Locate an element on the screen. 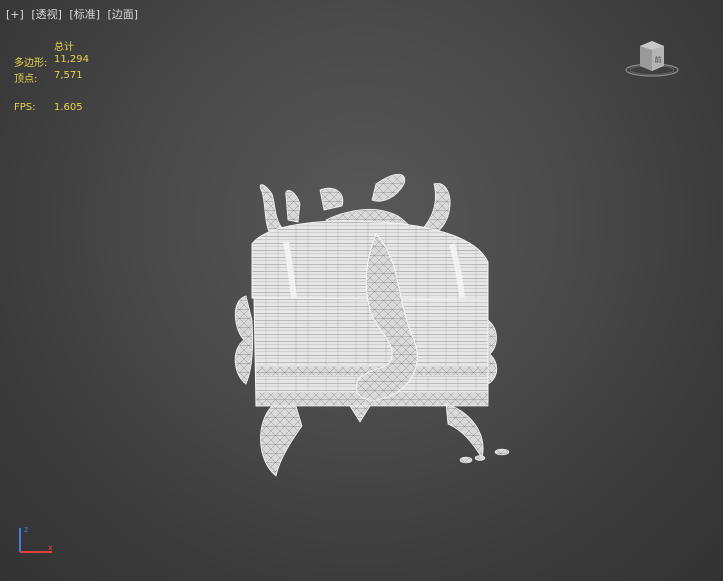 Image resolution: width=723 pixels, height=581 pixels. chest-left-ornament is located at coordinates (244, 340).